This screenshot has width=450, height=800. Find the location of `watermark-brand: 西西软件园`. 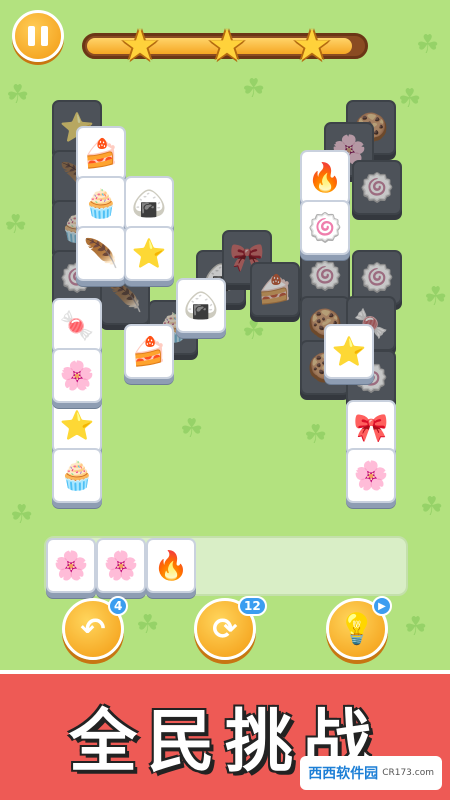

watermark-brand: 西西软件园 is located at coordinates (343, 774).